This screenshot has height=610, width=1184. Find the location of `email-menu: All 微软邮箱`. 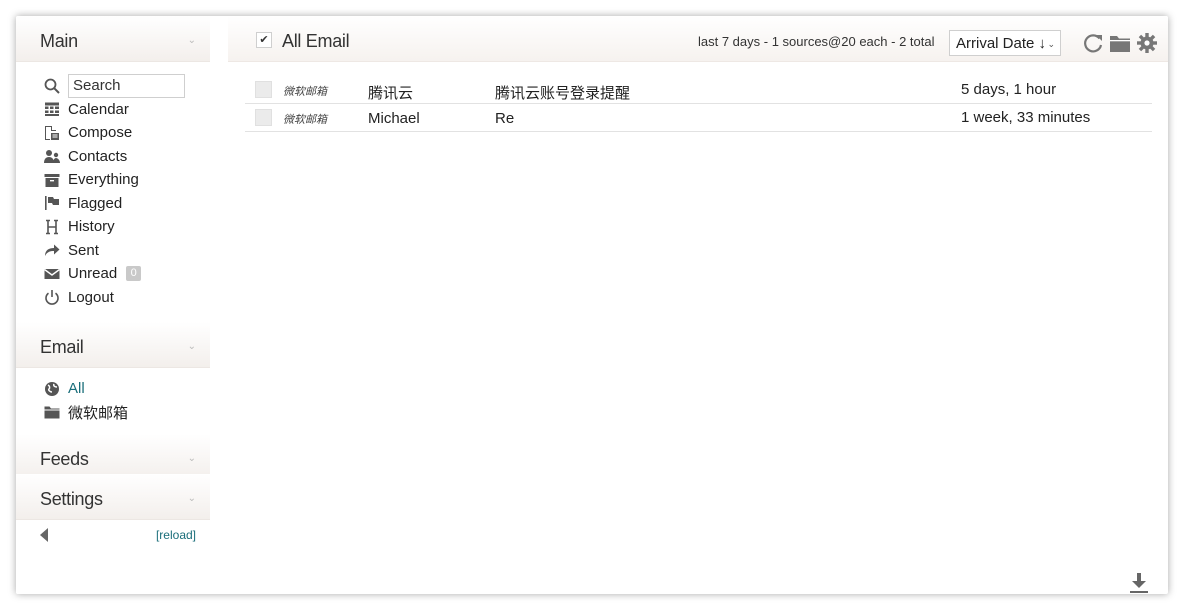

email-menu: All 微软邮箱 is located at coordinates (86, 400).